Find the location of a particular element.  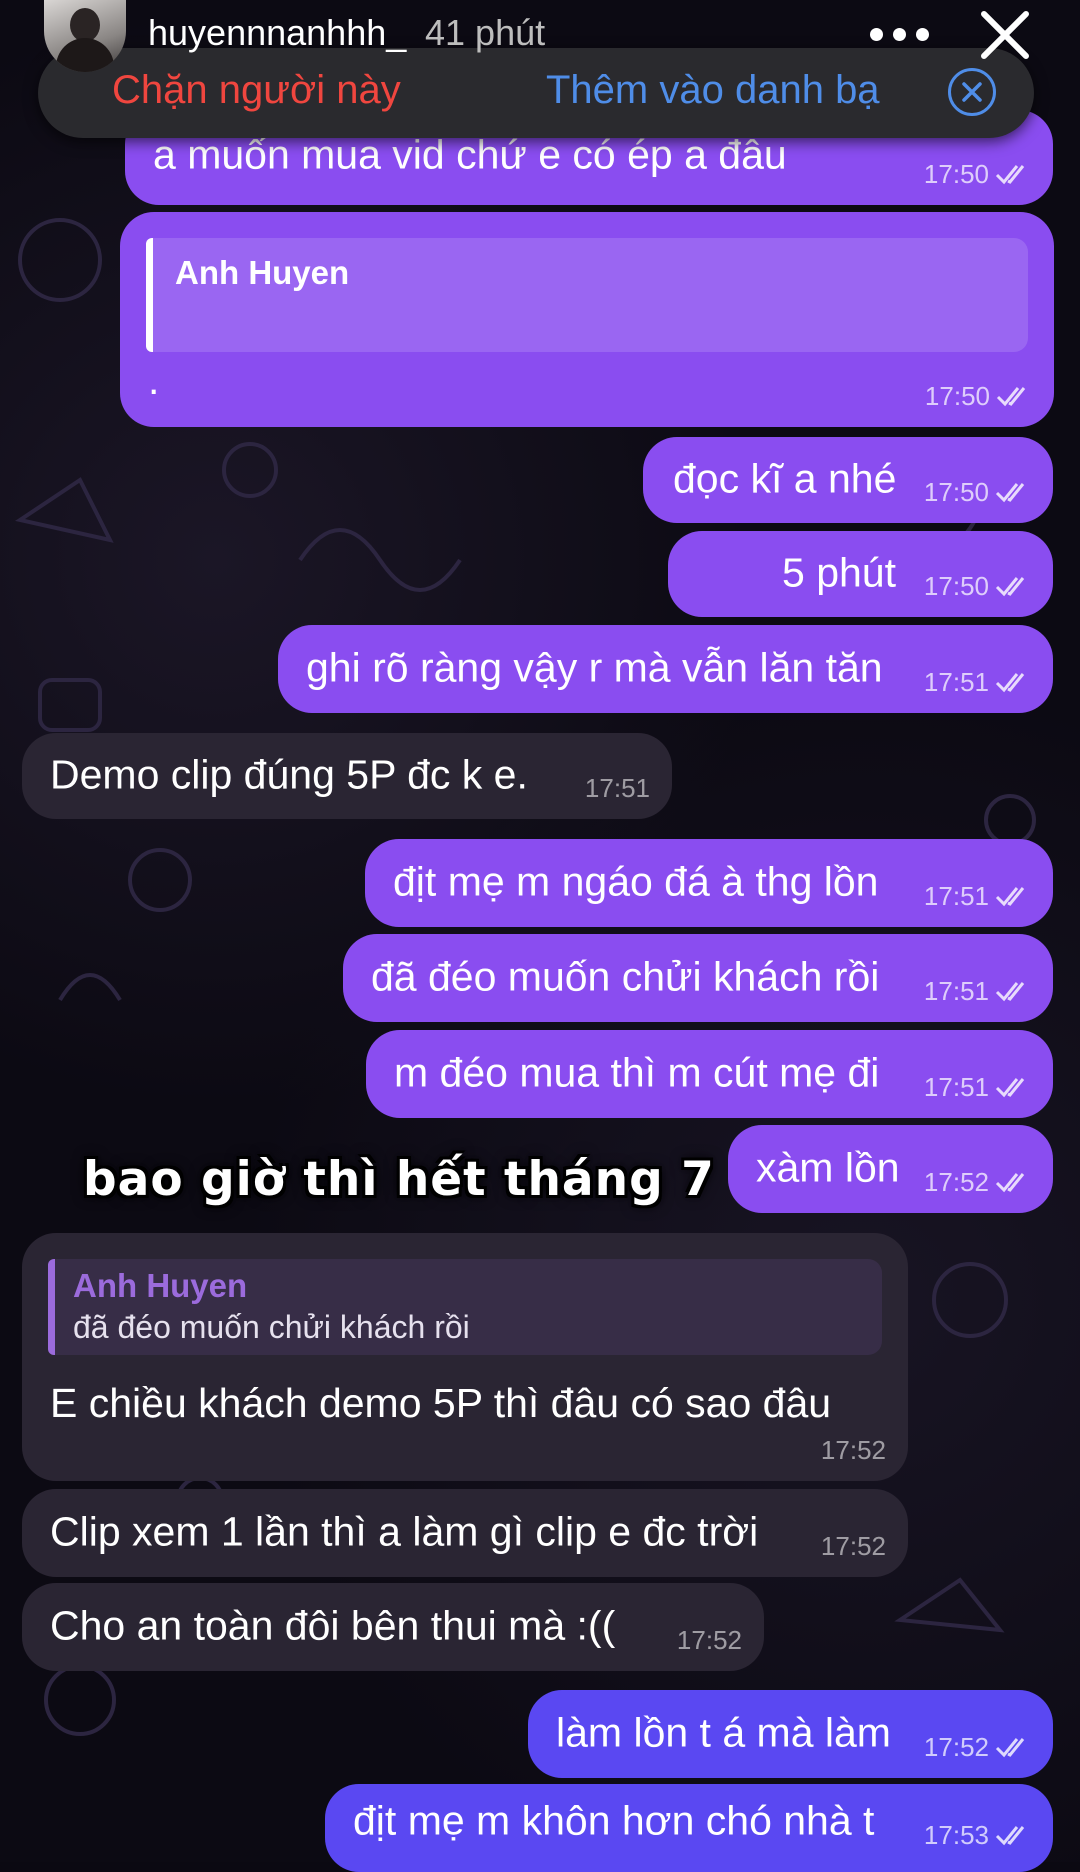

message-bubble-incoming: Cho an toàn đôi bên thui mà :(( 17:52 is located at coordinates (393, 1627).